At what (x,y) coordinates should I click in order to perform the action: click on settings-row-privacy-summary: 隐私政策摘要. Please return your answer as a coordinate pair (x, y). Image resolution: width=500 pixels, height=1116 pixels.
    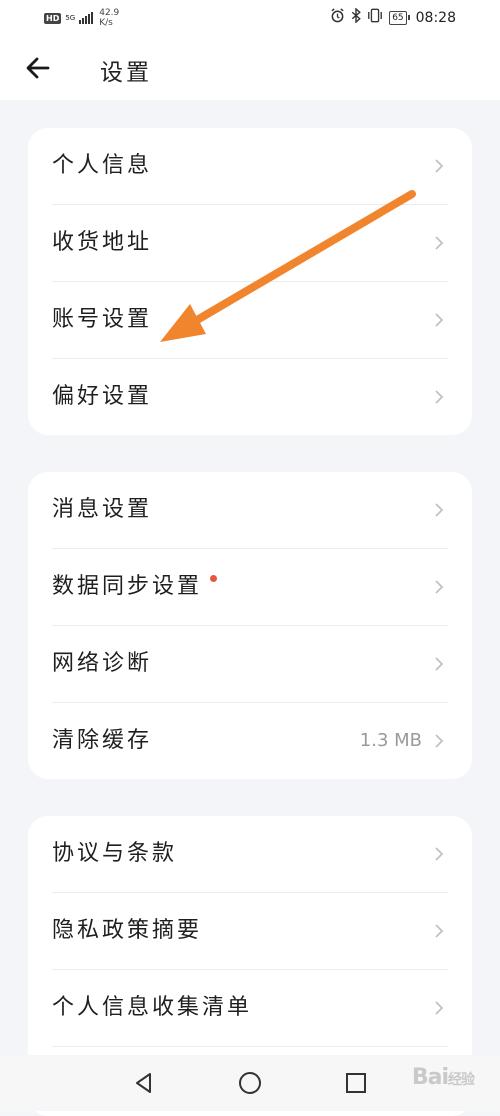
    Looking at the image, I should click on (250, 931).